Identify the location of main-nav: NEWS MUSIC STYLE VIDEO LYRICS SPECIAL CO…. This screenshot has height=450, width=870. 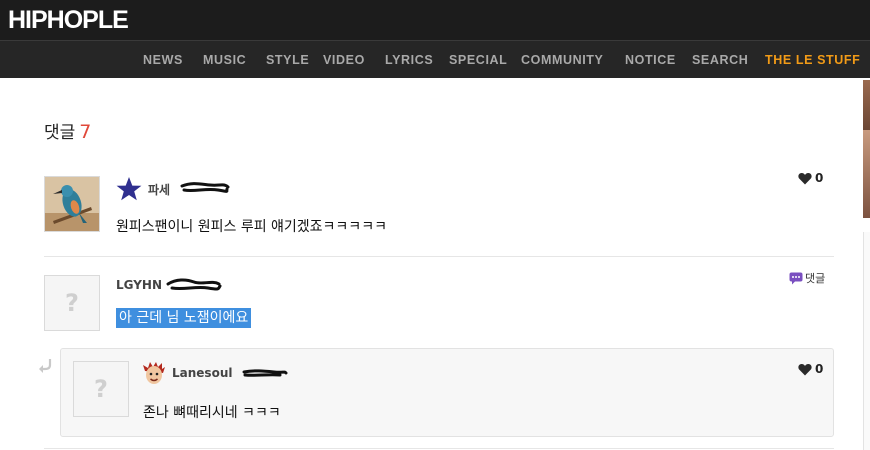
(435, 59).